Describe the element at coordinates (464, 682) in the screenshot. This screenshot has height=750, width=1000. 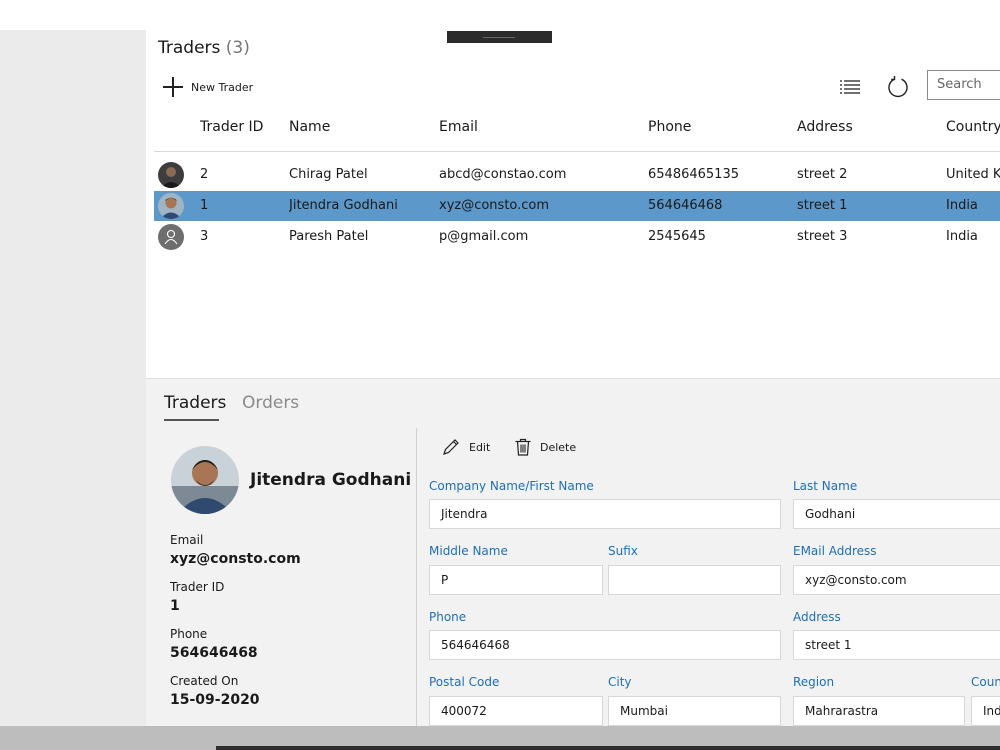
I see `postal-code-label: Postal Code` at that location.